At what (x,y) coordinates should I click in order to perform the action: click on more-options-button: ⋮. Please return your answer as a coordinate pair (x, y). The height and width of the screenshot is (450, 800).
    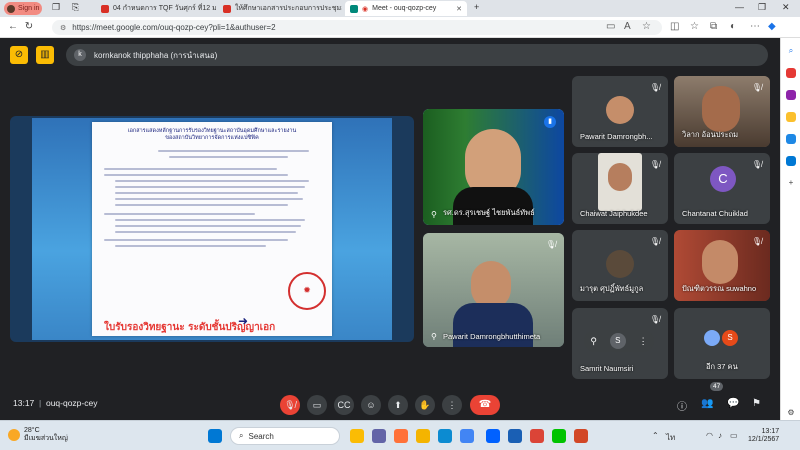
    Looking at the image, I should click on (452, 405).